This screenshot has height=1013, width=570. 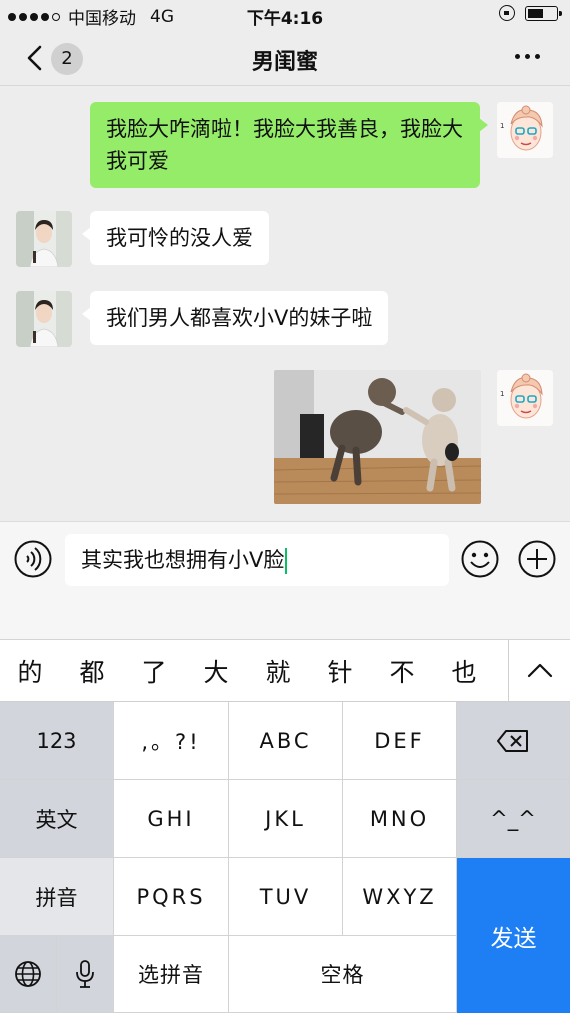 I want to click on key-mno: MNO, so click(x=400, y=819).